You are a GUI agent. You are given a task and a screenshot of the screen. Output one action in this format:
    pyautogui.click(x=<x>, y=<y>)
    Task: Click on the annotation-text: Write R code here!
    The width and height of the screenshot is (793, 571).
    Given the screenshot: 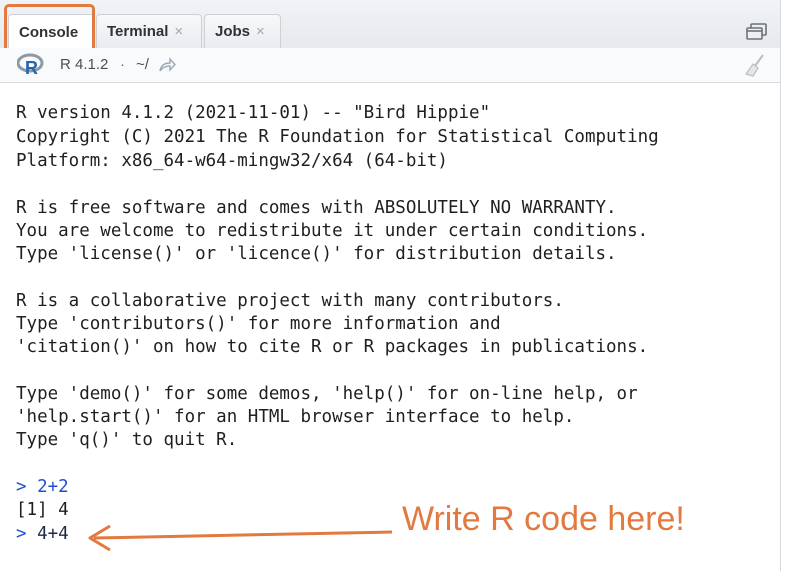 What is the action you would take?
    pyautogui.click(x=543, y=519)
    